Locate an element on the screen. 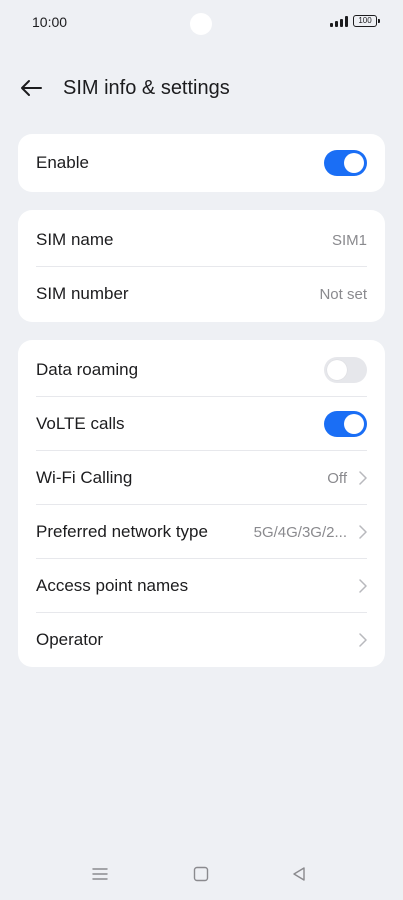  enable-label: Enable is located at coordinates (62, 162).